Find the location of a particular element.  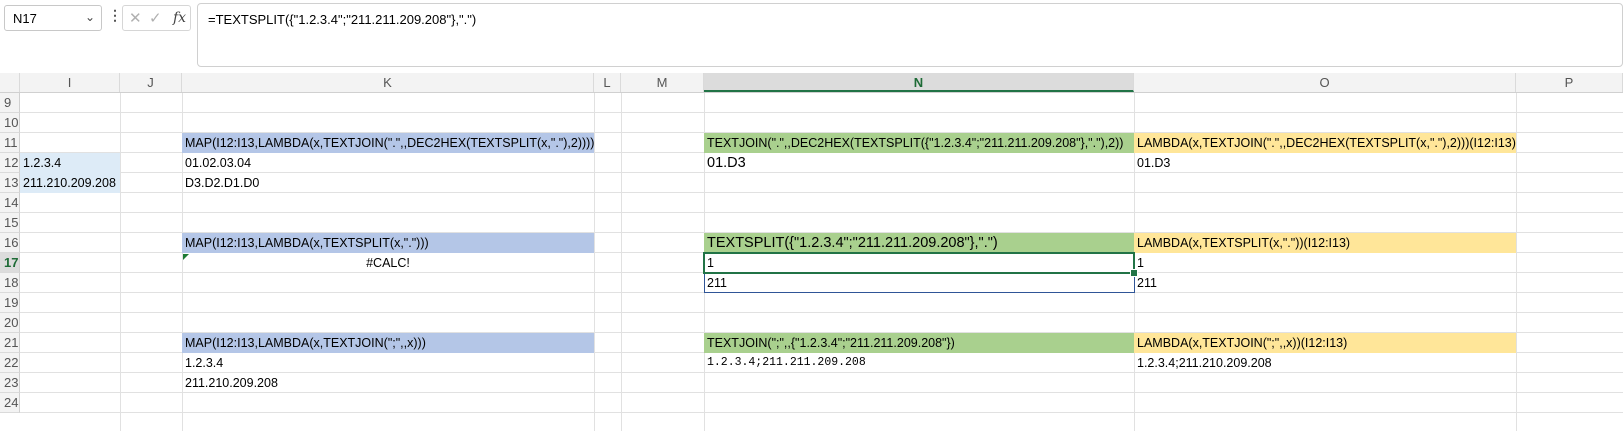

cell-k23: 211.210.209.208 is located at coordinates (388, 383).